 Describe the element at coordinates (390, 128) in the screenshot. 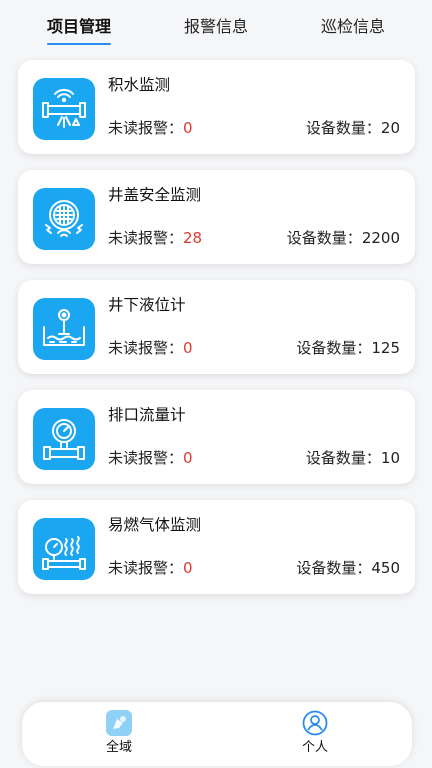

I see `device-count-value: 20` at that location.